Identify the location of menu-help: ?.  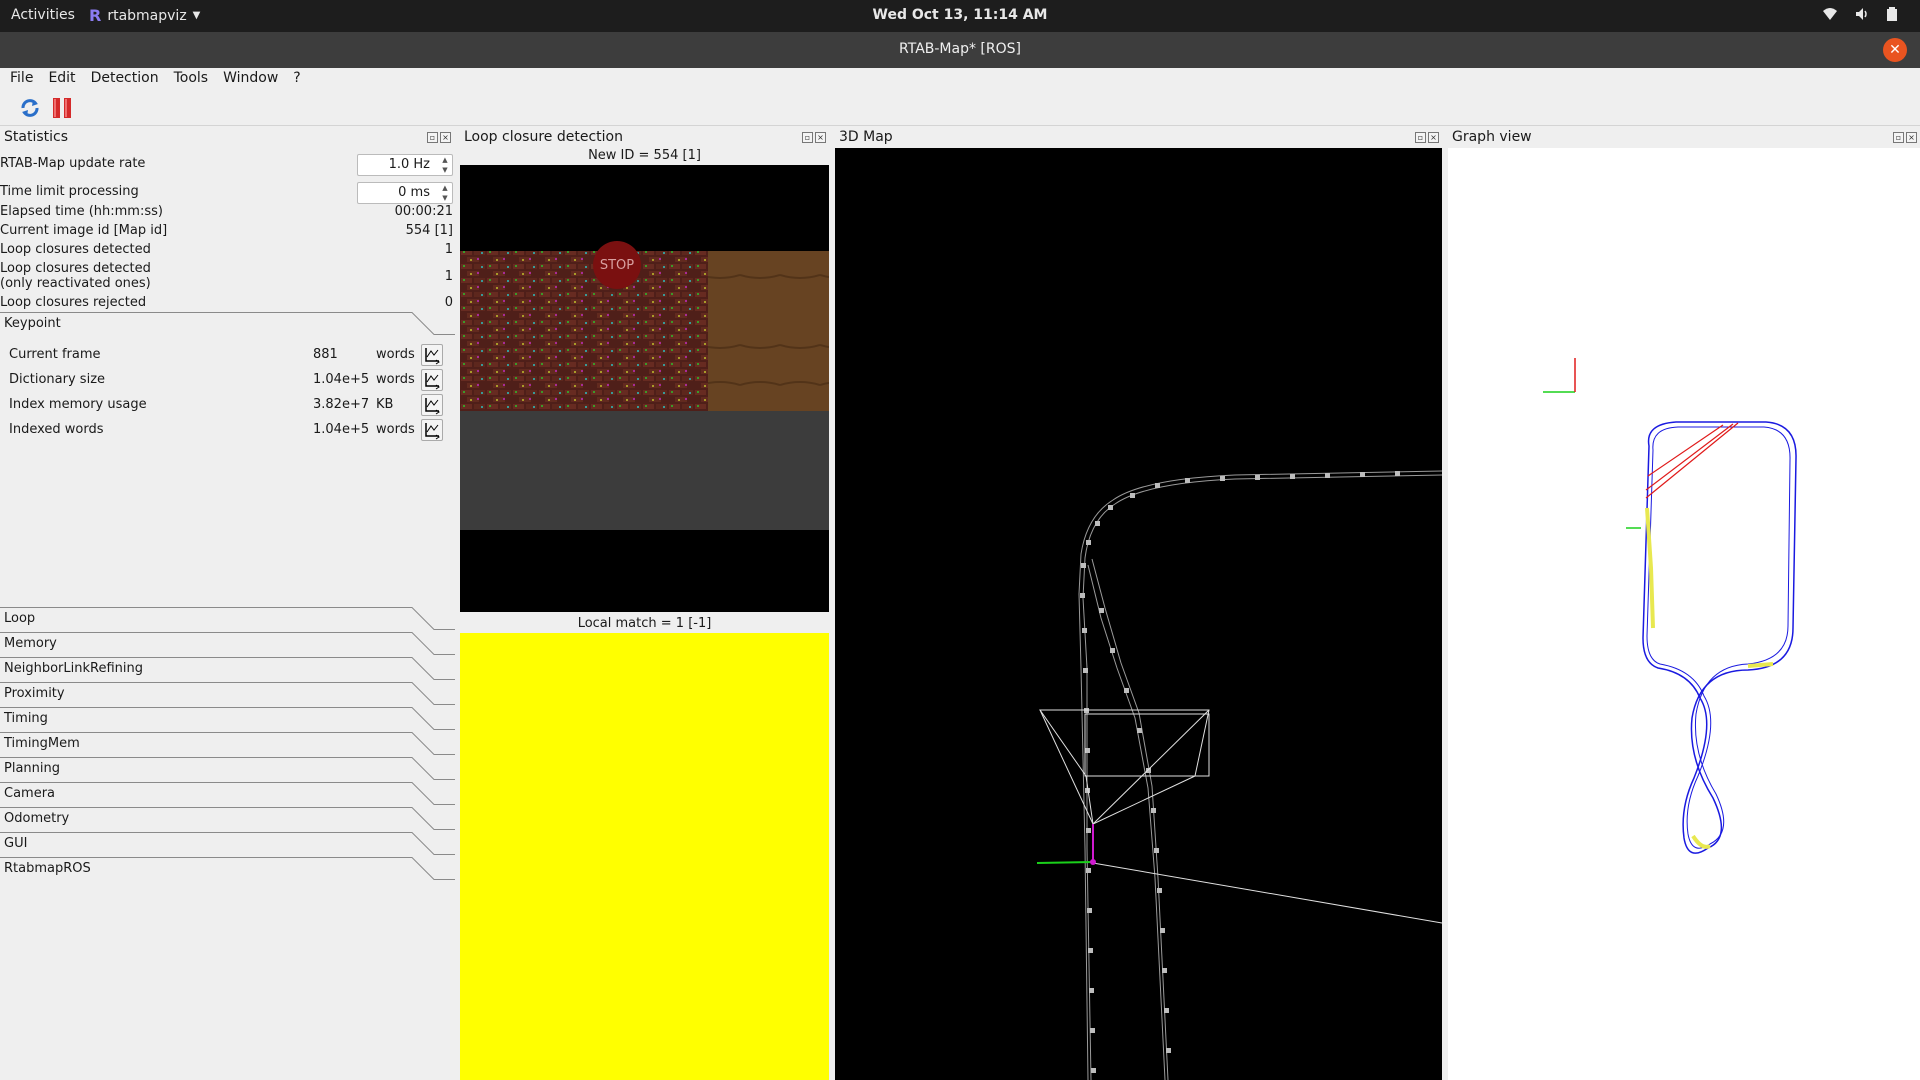
(300, 79).